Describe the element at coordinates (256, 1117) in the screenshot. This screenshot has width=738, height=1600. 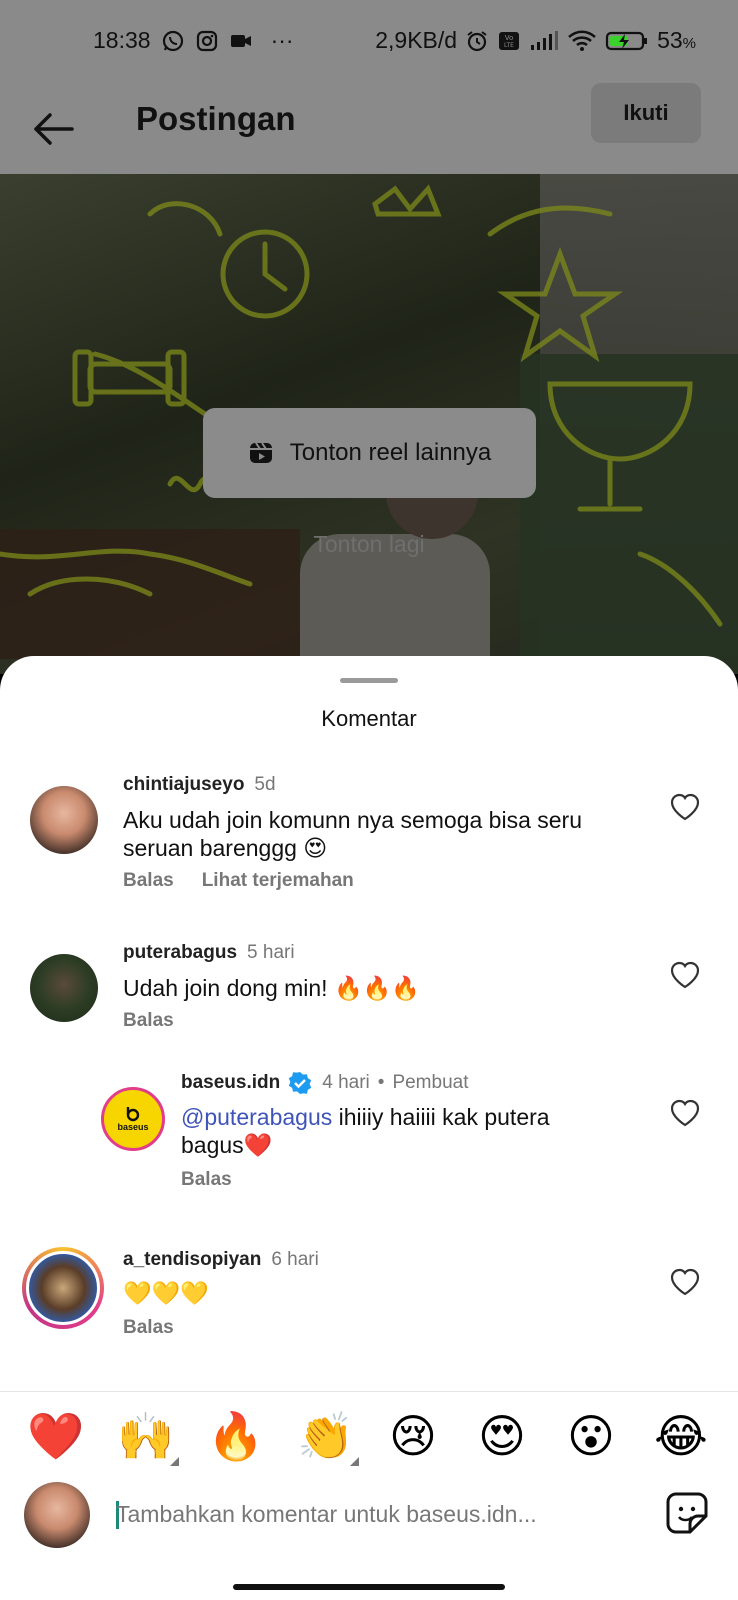
I see `mention-link: @puterabagus` at that location.